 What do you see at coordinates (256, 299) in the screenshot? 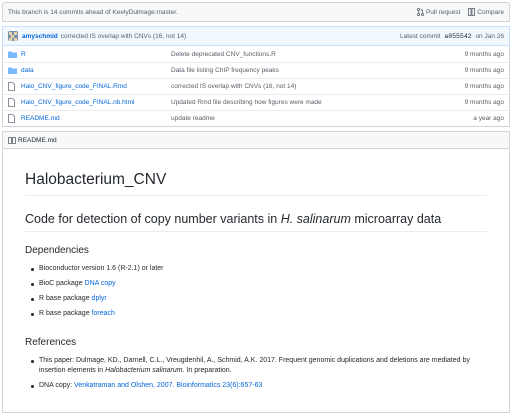
I see `list-item: R base package dplyr` at bounding box center [256, 299].